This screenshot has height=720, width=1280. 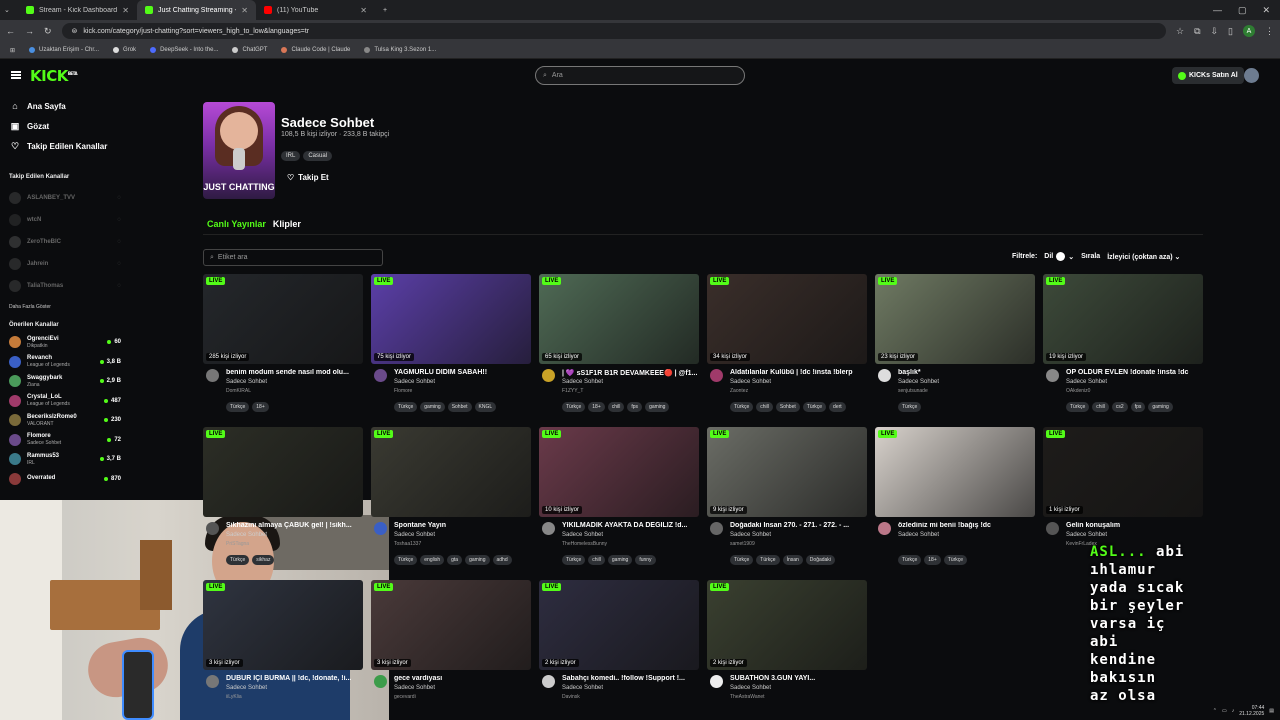 What do you see at coordinates (461, 525) in the screenshot?
I see `stream-title: Spontane Yayın` at bounding box center [461, 525].